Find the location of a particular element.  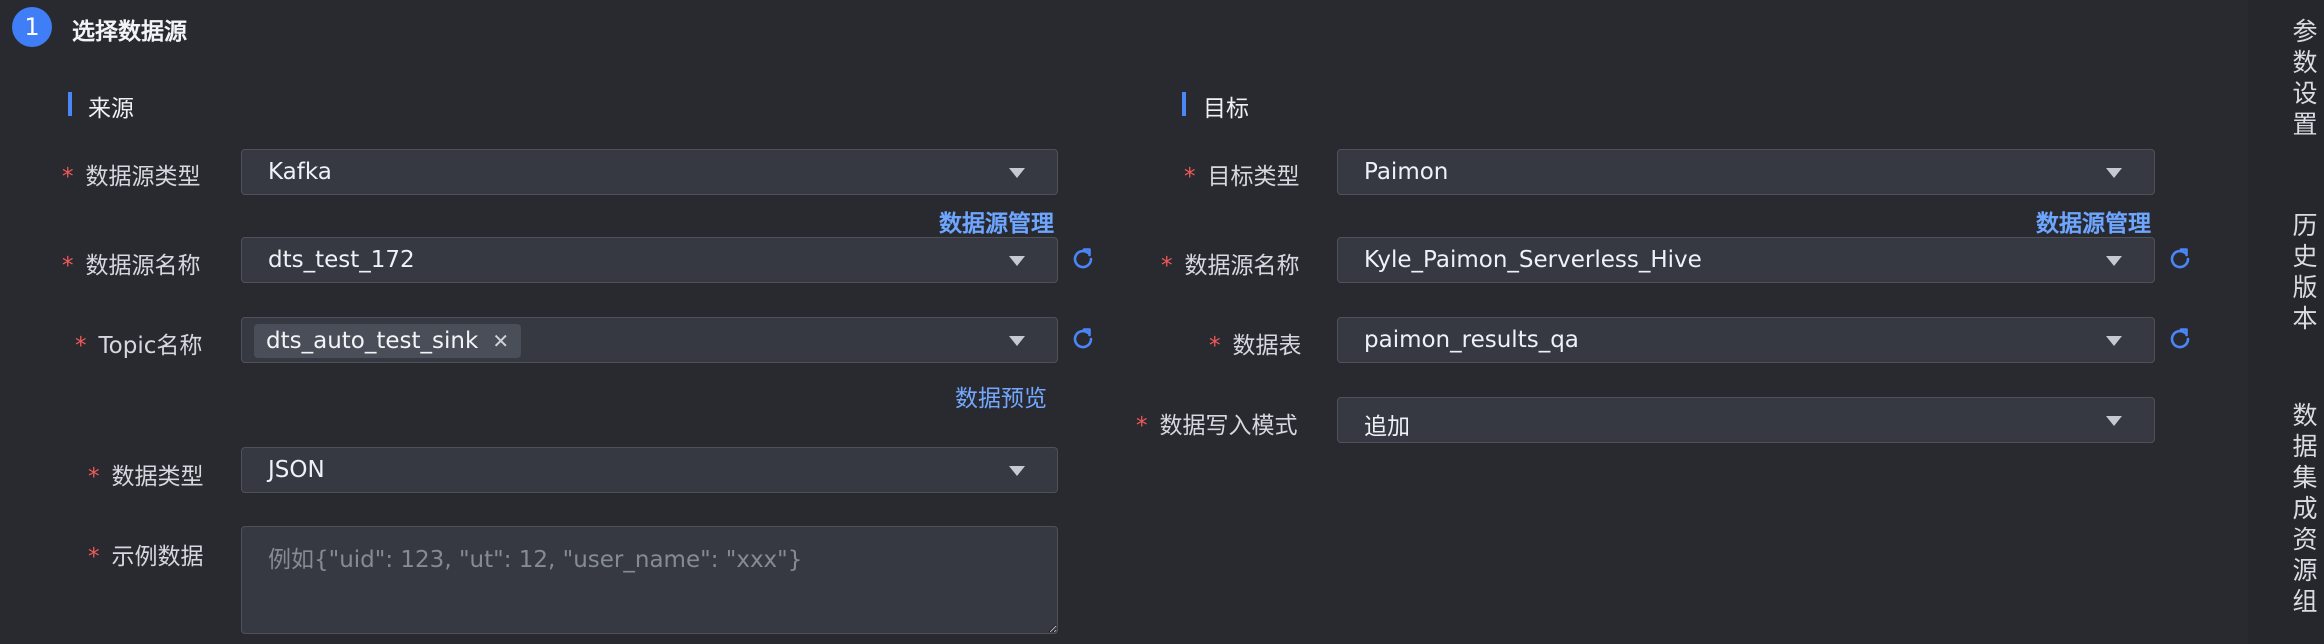

data-type-label-text: 数据类型 is located at coordinates (157, 477).